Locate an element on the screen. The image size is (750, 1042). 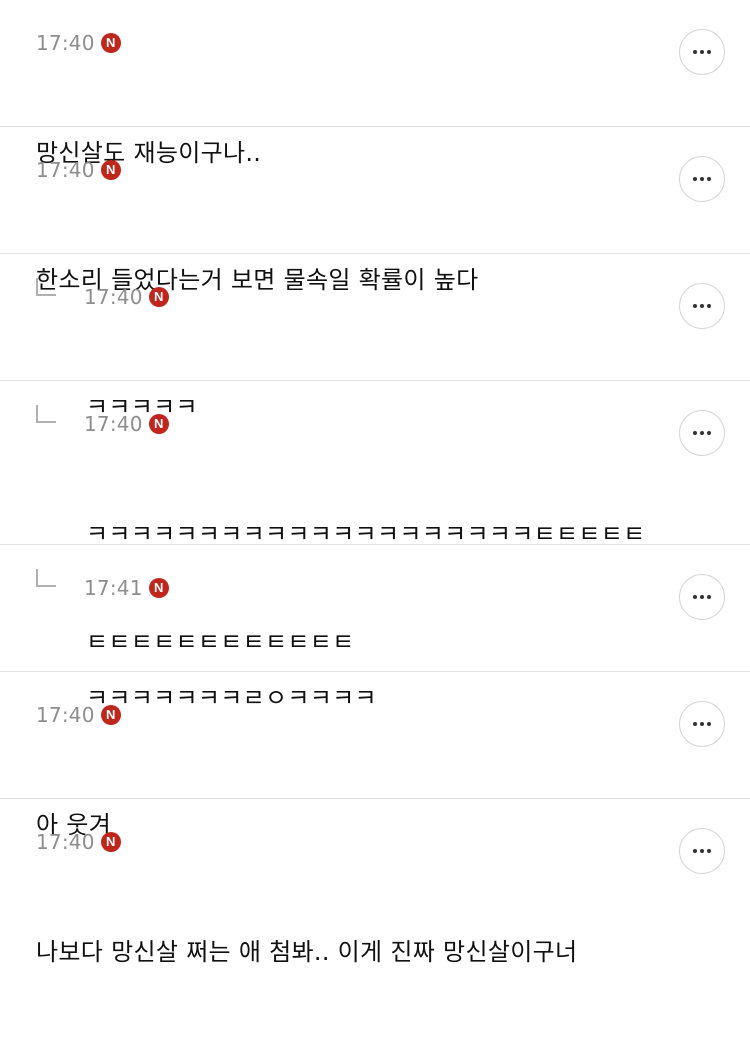
comment-text: 나보다 망신살 쩌는 애 첨봐.. 이게 진짜 망신살이구너 is located at coordinates (306, 952).